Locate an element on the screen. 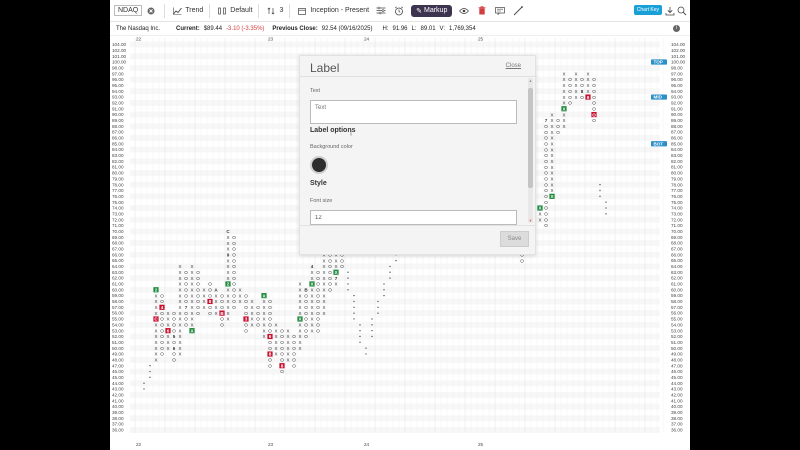 The height and width of the screenshot is (450, 800). symbol-selector: NDAQ is located at coordinates (135, 11).